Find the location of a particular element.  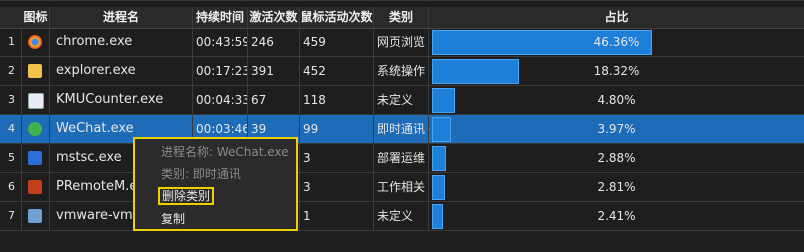

category: 即时通讯 is located at coordinates (401, 129).